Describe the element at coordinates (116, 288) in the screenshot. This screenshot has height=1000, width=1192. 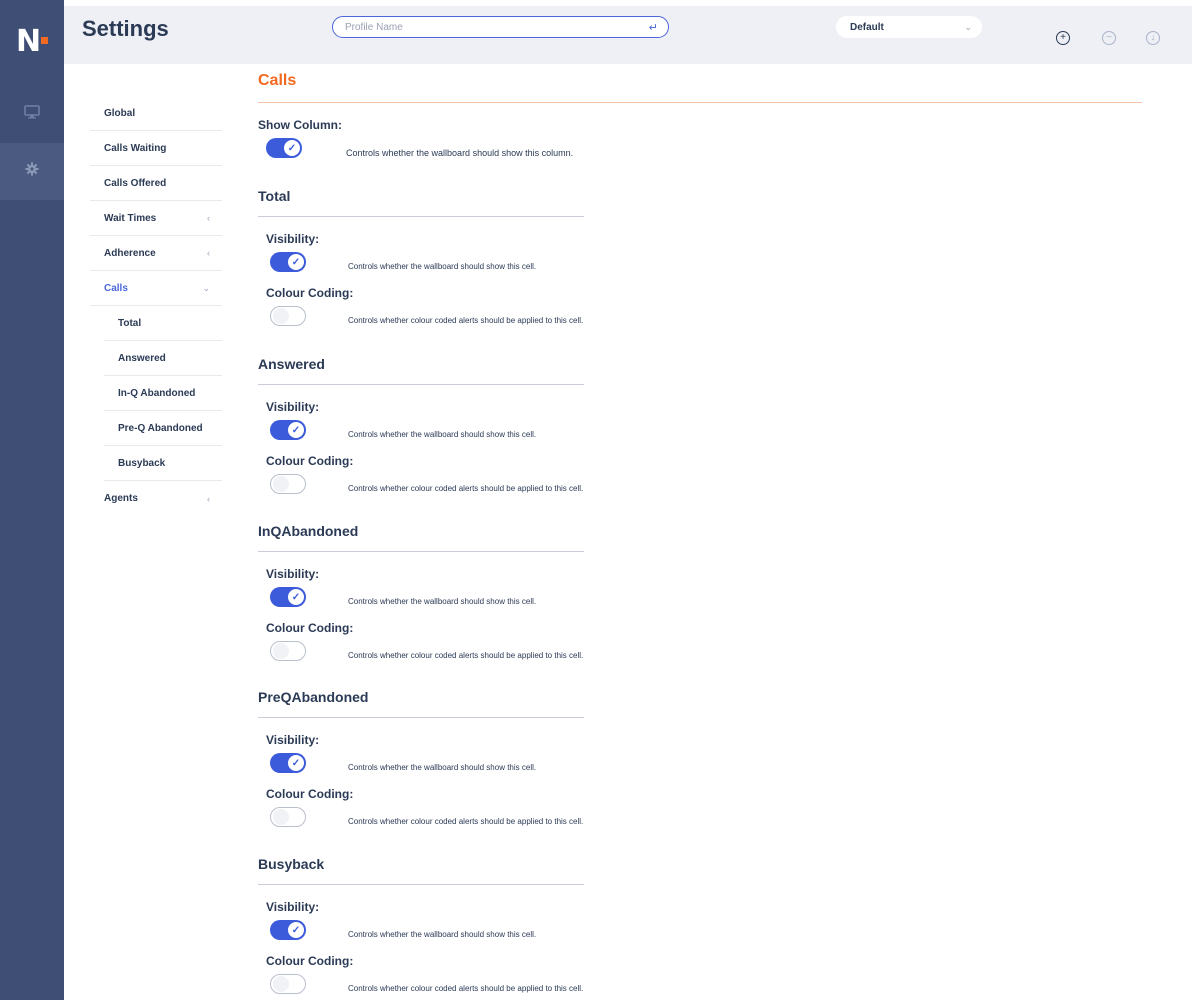
I see `nav-item-label: Calls` at that location.